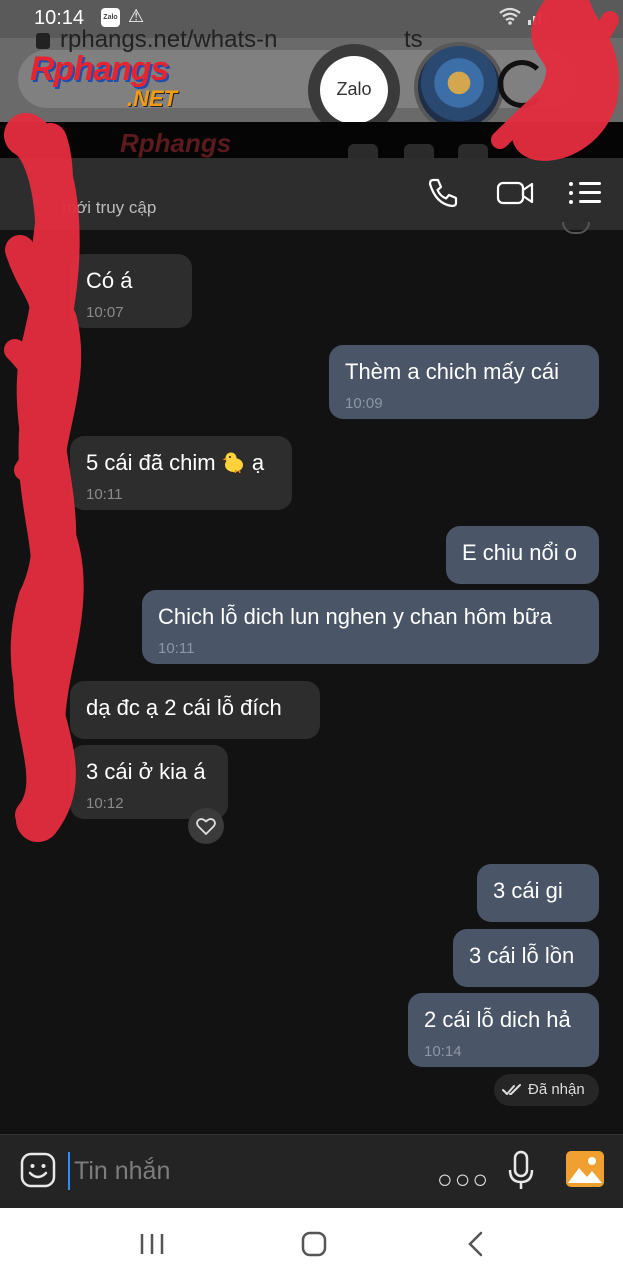 The image size is (623, 1280). What do you see at coordinates (355, 616) in the screenshot?
I see `message-text: Chich lỗ dich lun nghen y chan hôm bữa` at bounding box center [355, 616].